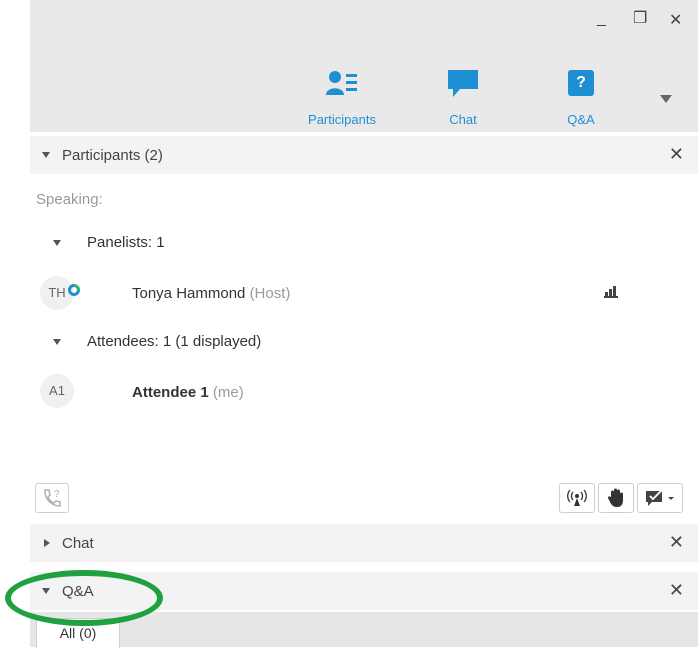 The image size is (698, 648). What do you see at coordinates (341, 83) in the screenshot?
I see `participants-icon` at bounding box center [341, 83].